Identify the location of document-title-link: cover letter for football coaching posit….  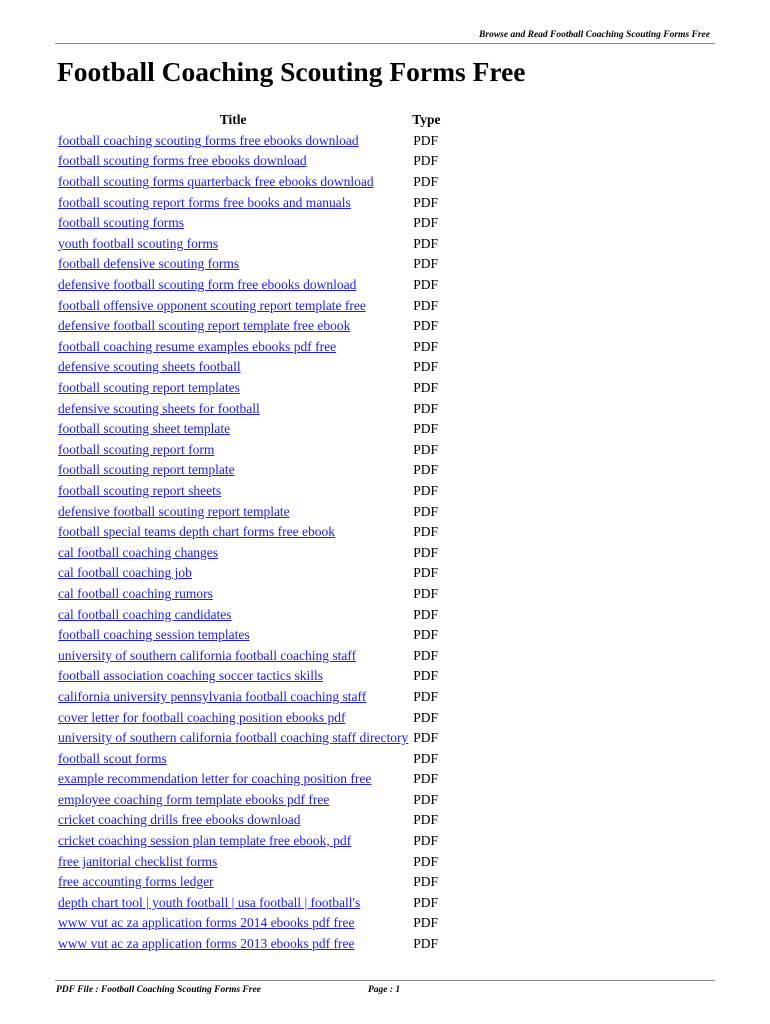
(202, 717).